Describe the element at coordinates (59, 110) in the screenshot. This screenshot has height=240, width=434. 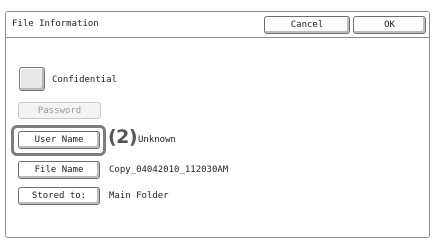
I see `password-button: Password` at that location.